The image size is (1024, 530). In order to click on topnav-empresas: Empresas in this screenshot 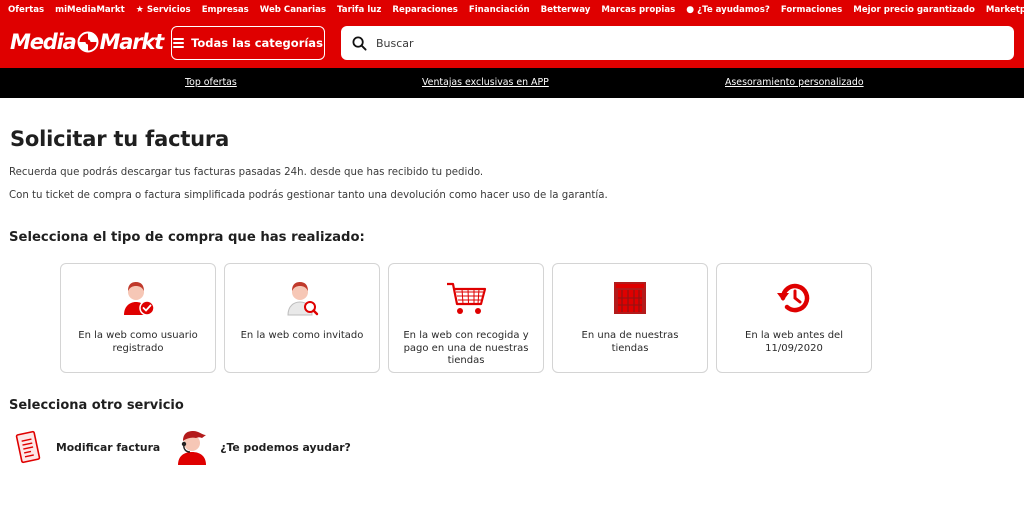, I will do `click(225, 10)`.